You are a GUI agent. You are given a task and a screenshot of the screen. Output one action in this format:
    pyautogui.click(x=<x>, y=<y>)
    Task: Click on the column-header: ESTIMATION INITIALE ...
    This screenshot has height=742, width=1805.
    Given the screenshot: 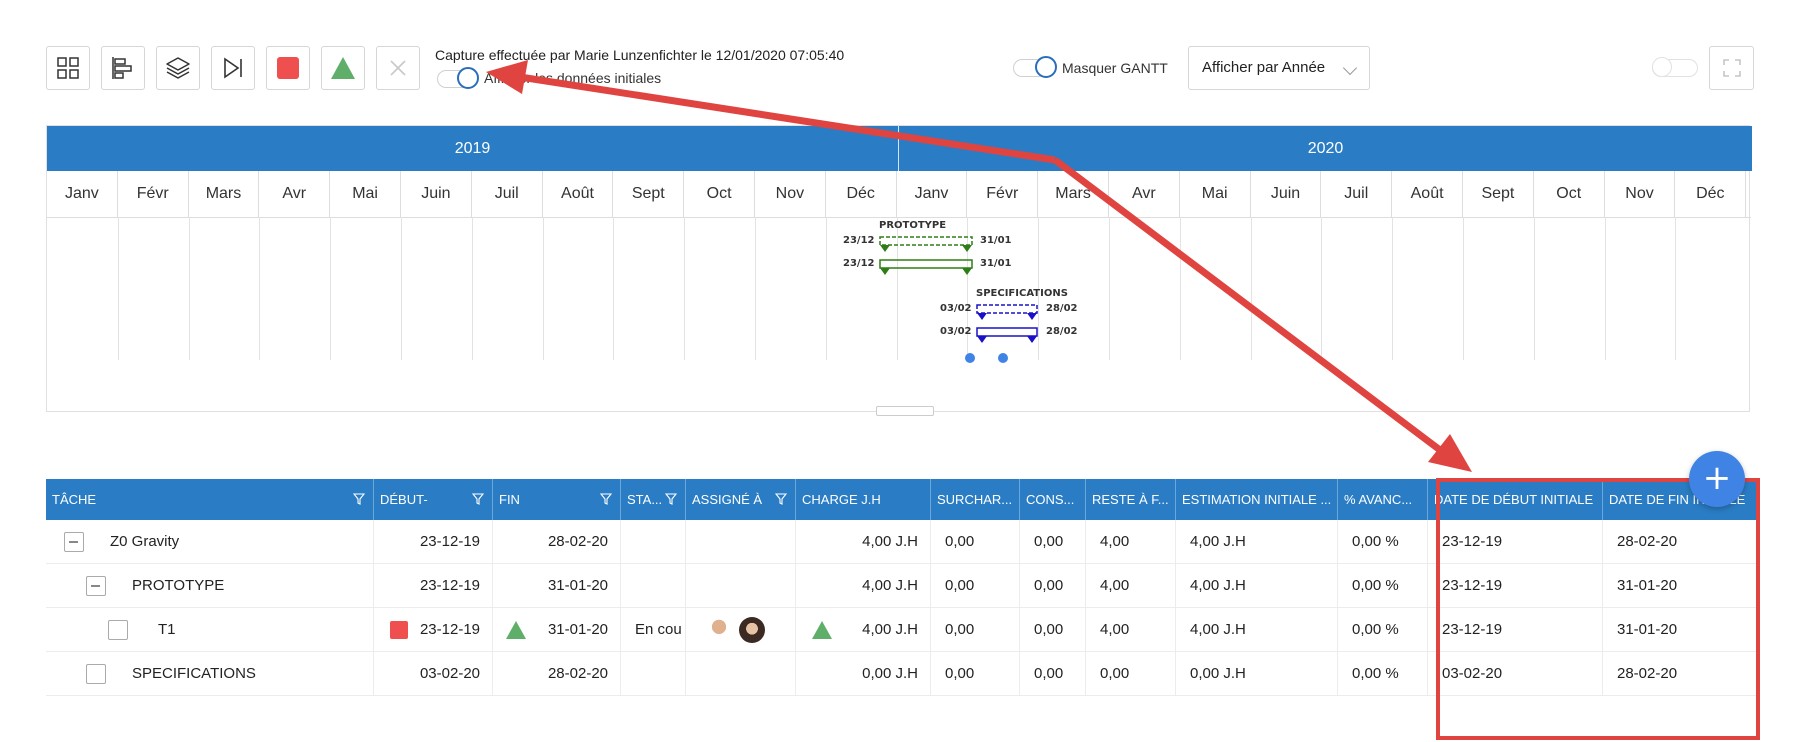 What is the action you would take?
    pyautogui.click(x=1257, y=499)
    